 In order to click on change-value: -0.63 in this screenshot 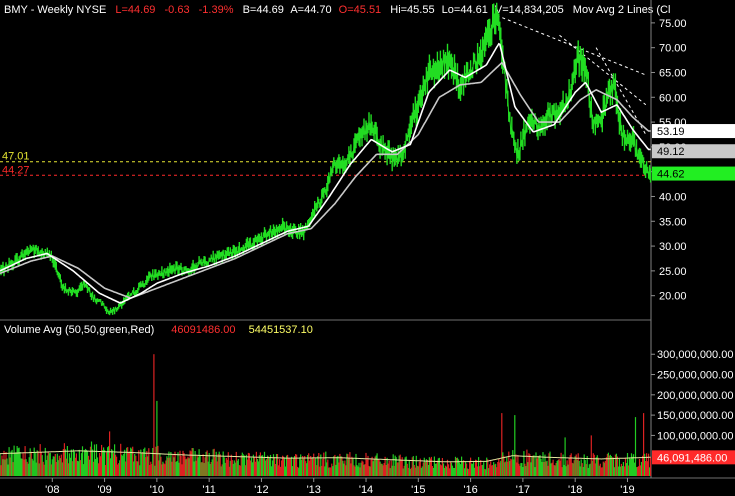, I will do `click(177, 10)`.